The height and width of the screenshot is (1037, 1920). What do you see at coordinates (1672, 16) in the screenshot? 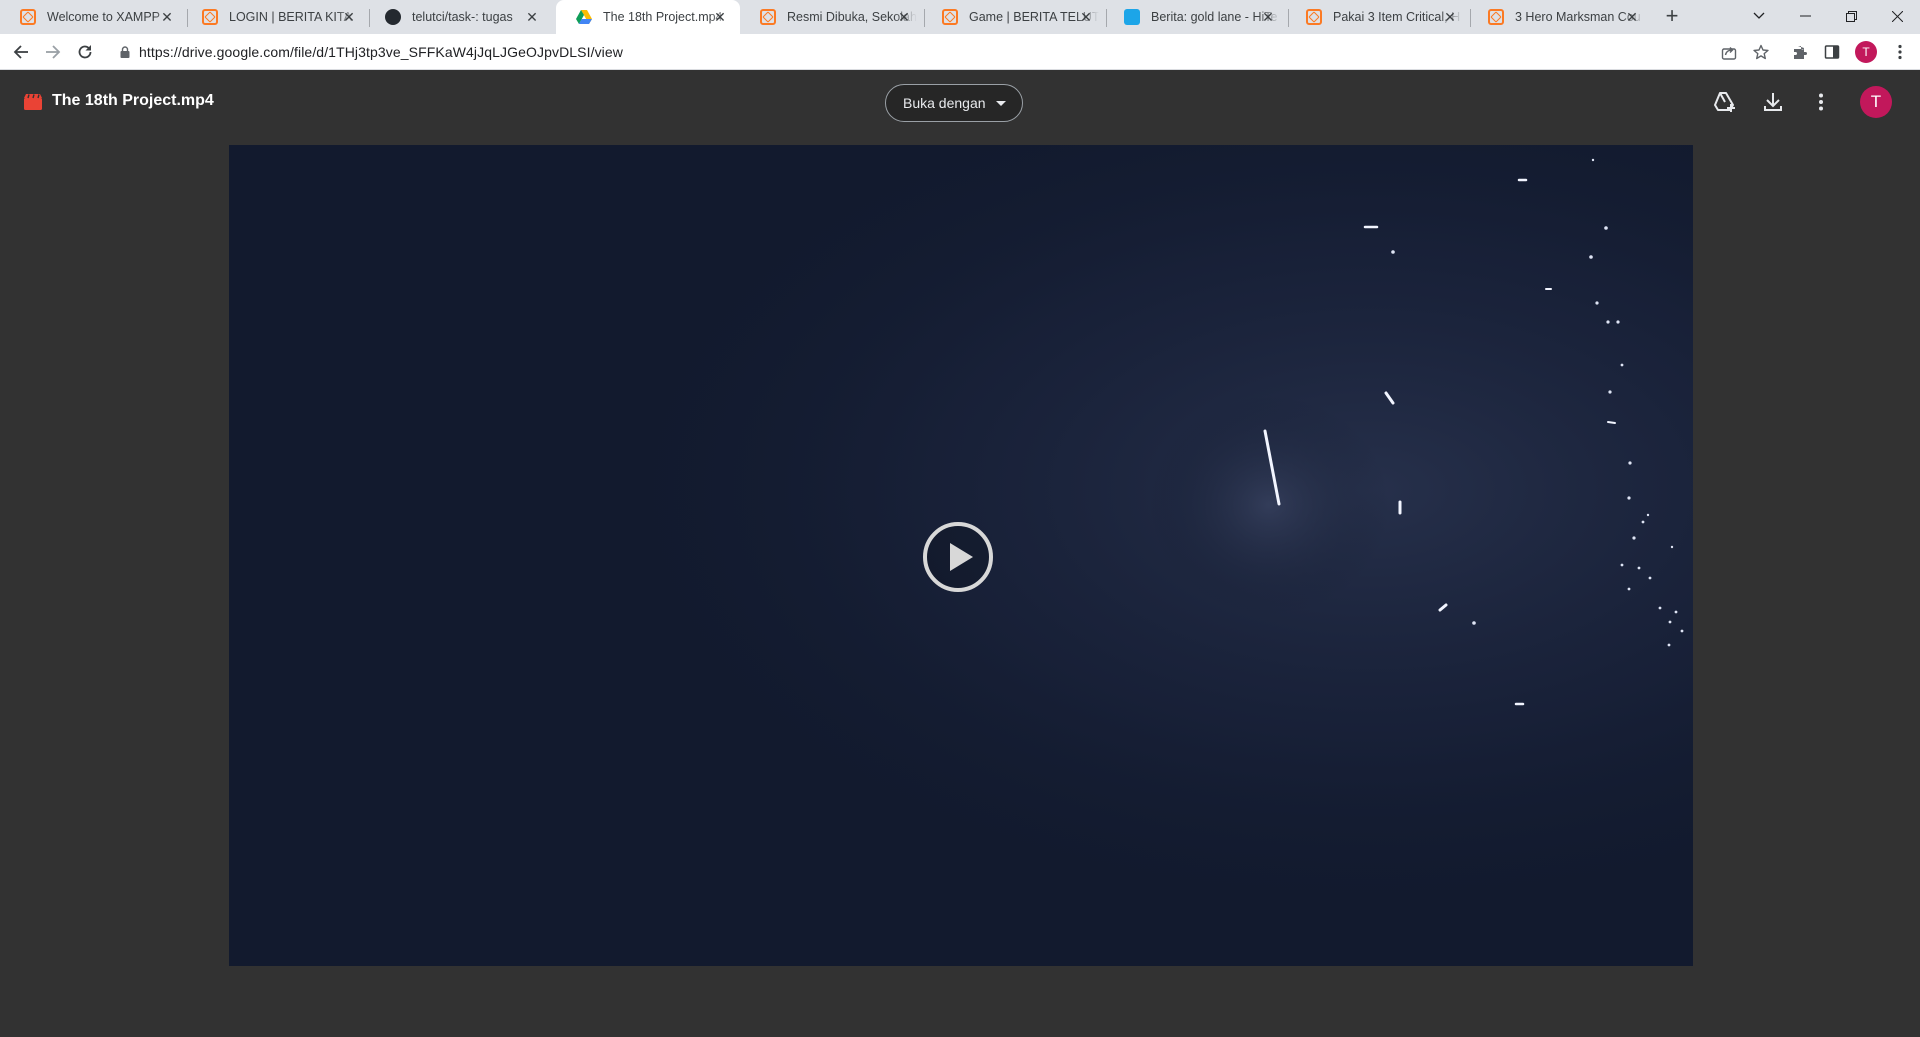
I see `new-tab-button: +` at bounding box center [1672, 16].